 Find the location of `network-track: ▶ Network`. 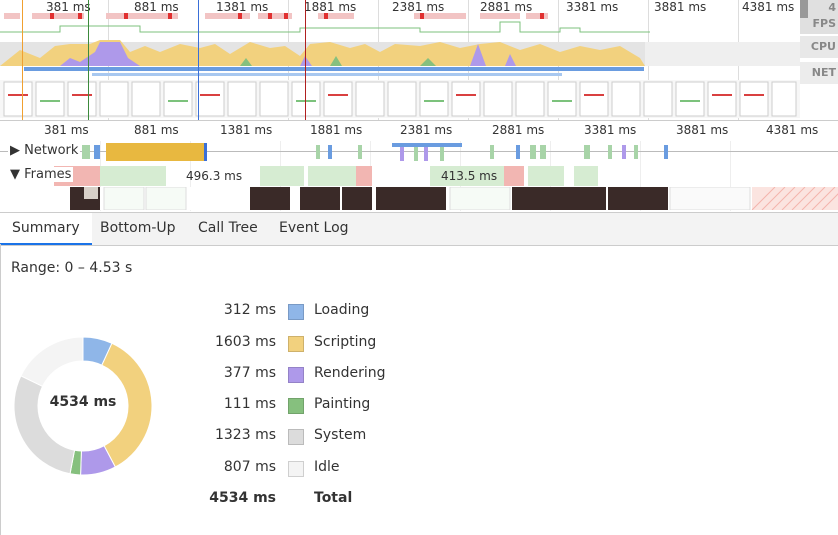

network-track: ▶ Network is located at coordinates (419, 176).